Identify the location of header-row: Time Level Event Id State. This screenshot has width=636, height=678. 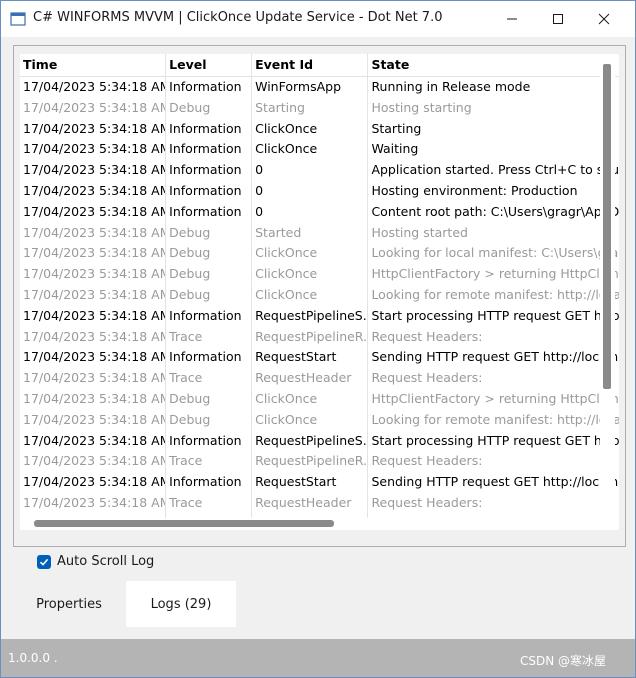
(319, 65).